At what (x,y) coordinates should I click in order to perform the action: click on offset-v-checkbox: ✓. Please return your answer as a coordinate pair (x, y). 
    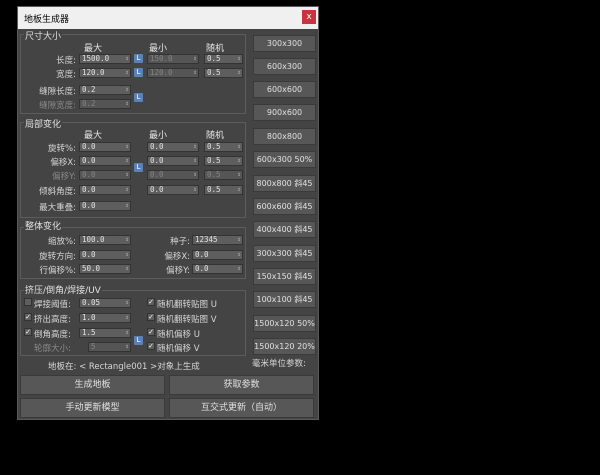
    Looking at the image, I should click on (151, 346).